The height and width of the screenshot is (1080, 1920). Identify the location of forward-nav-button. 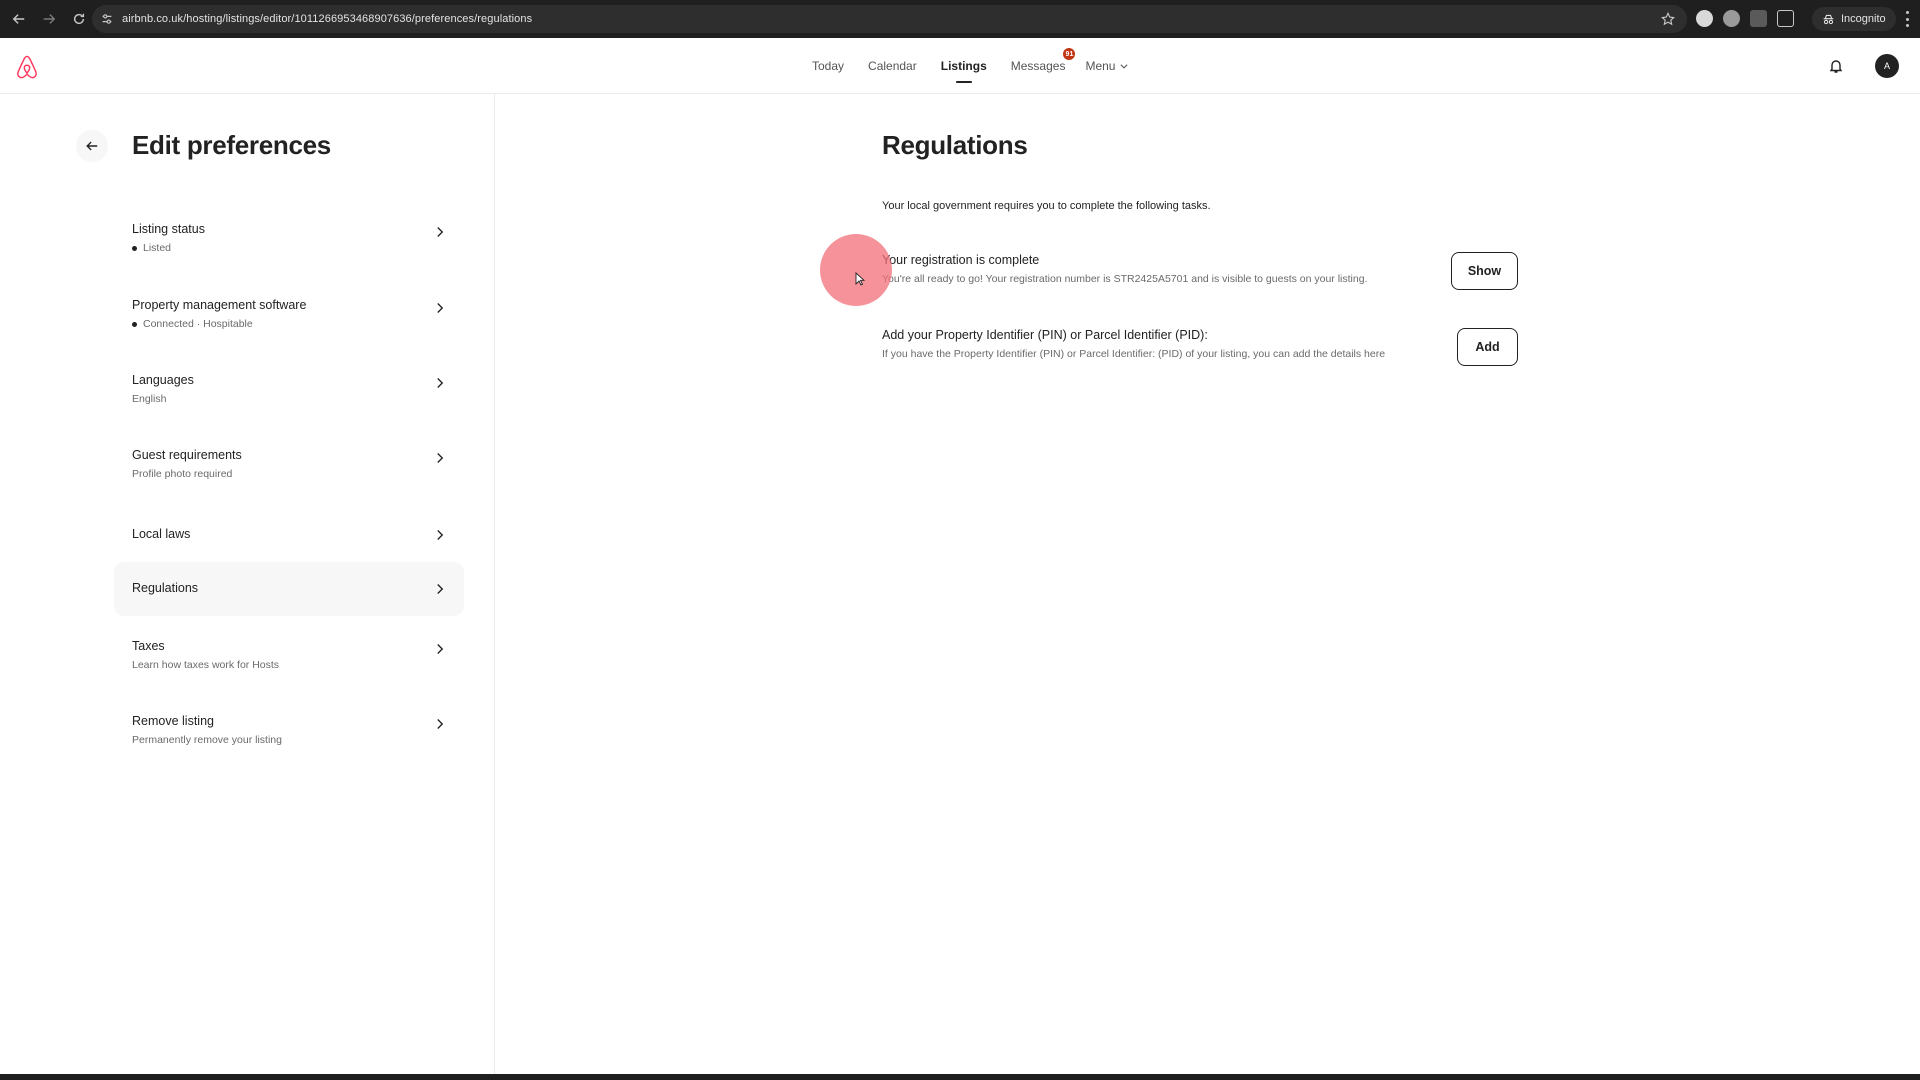
(49, 19).